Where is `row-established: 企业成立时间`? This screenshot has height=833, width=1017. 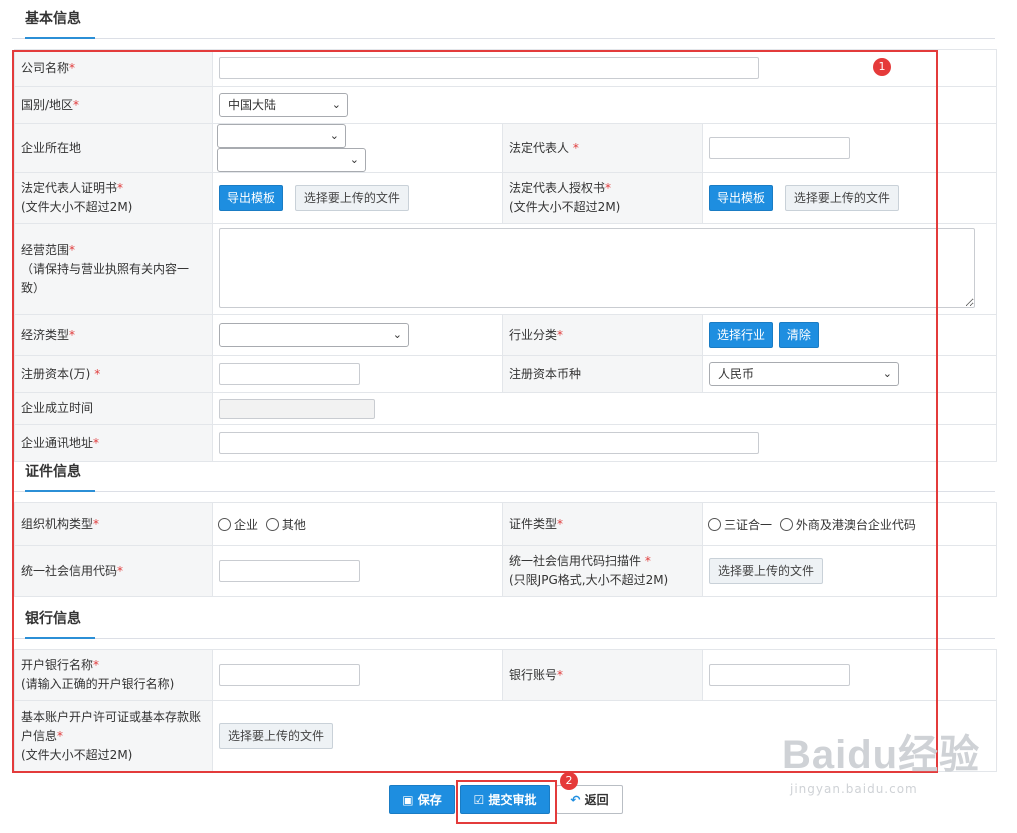 row-established: 企业成立时间 is located at coordinates (506, 408).